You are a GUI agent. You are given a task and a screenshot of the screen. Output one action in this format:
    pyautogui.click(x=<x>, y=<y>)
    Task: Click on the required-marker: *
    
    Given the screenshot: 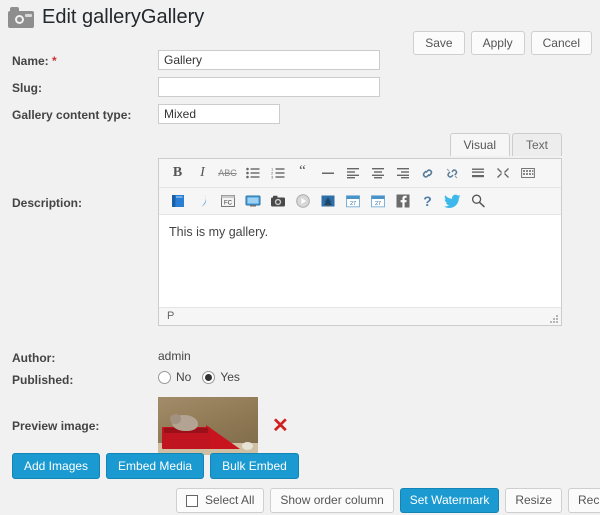 What is the action you would take?
    pyautogui.click(x=54, y=61)
    